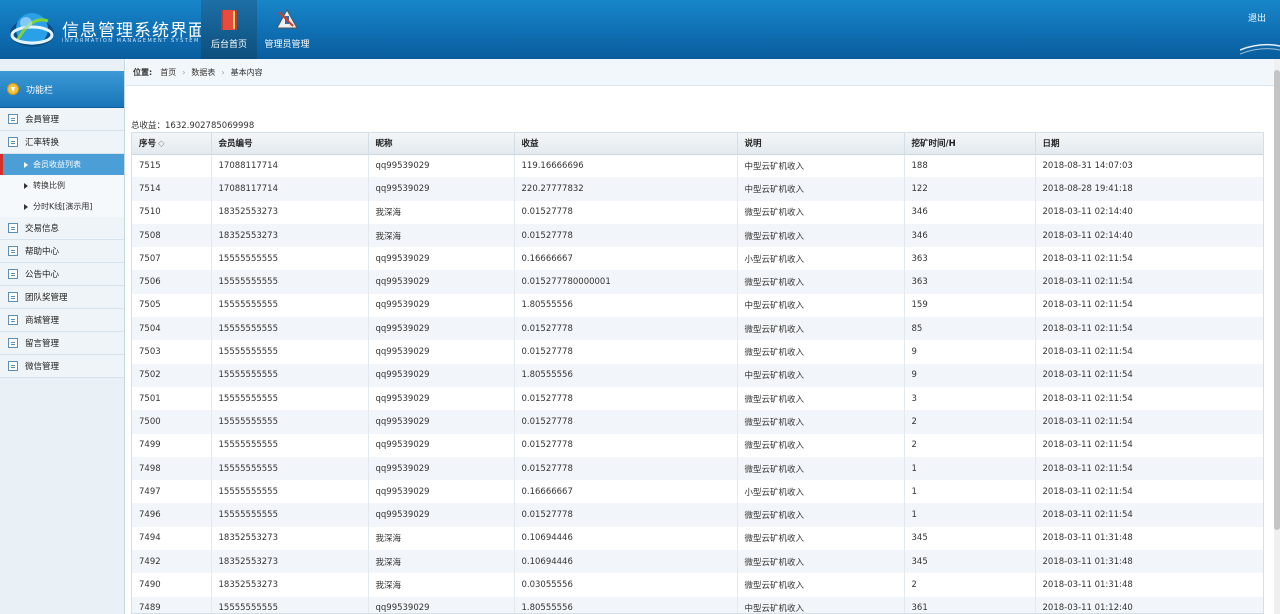 Image resolution: width=1280 pixels, height=614 pixels. I want to click on sidebar-item-team-bonus: 团队奖管理, so click(62, 297).